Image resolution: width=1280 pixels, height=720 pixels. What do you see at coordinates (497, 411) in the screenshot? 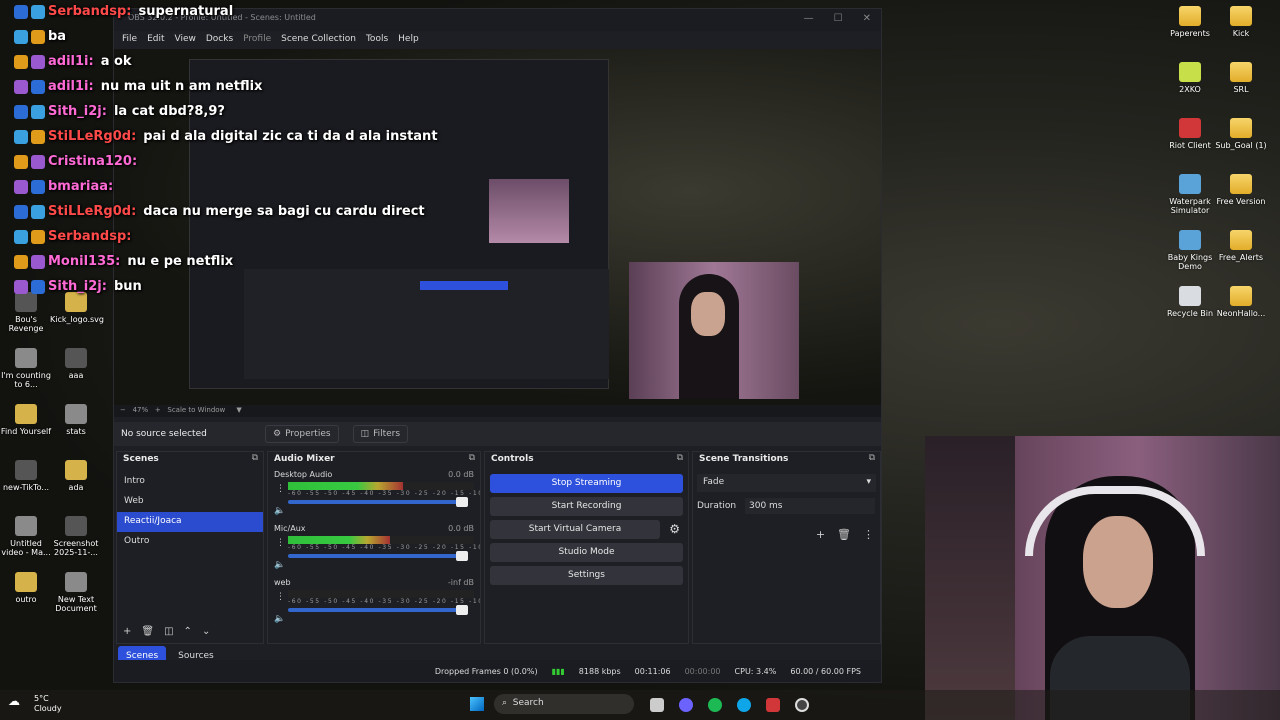
I see `zoom-bar: − 47% + Scale to Window ▼` at bounding box center [497, 411].